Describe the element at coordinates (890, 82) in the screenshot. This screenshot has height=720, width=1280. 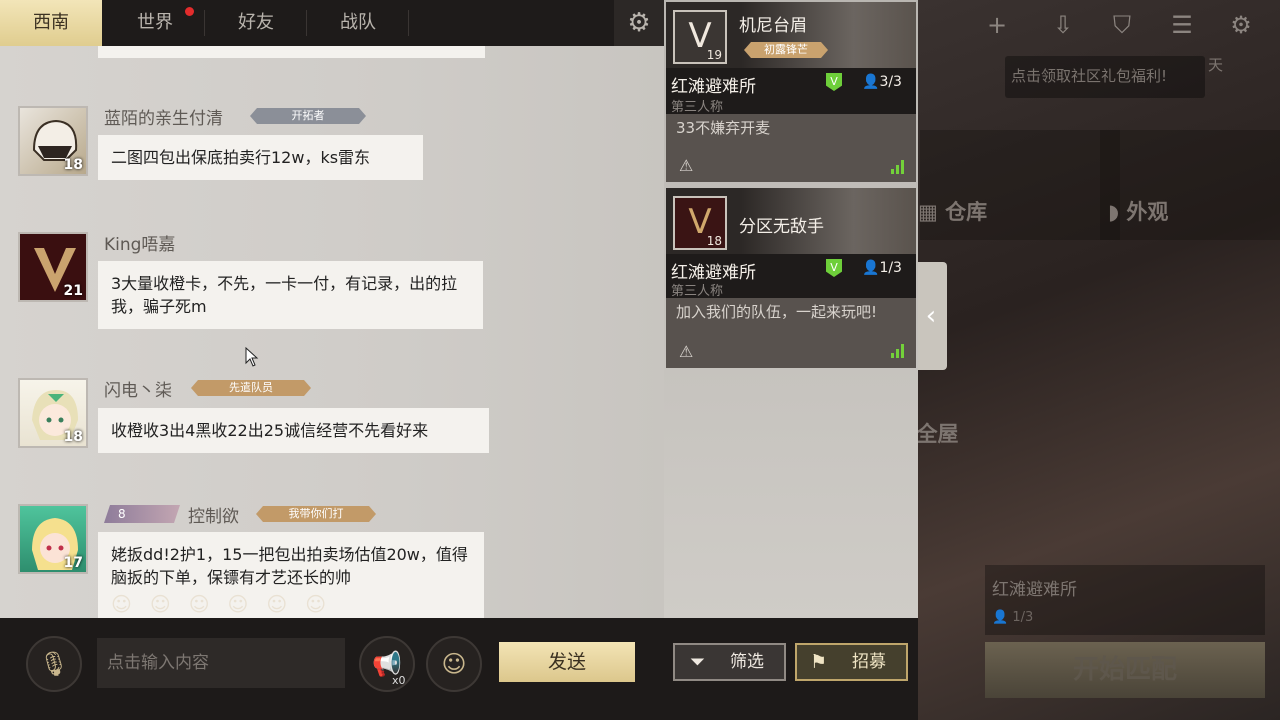
I see `team-member-count-text: 3/3` at that location.